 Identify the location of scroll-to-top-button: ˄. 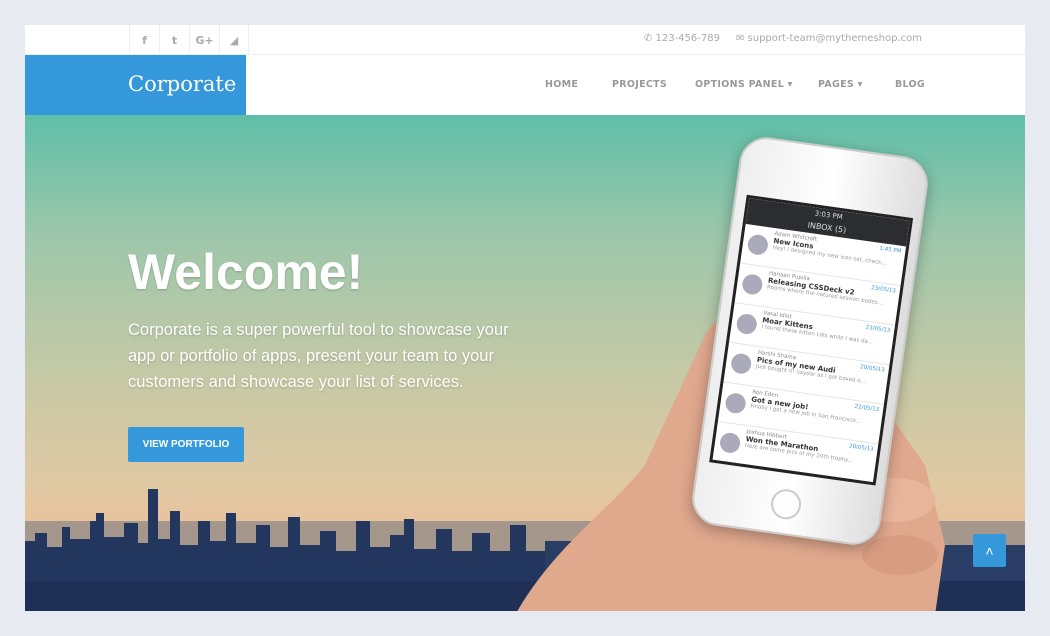
(989, 550).